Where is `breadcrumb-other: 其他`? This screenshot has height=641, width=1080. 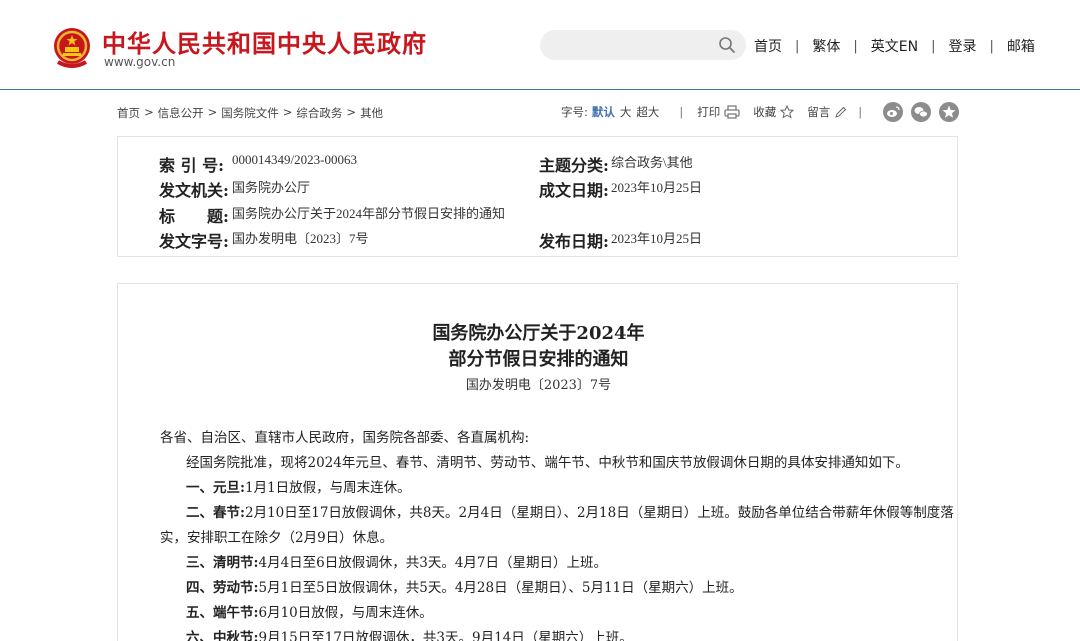
breadcrumb-other: 其他 is located at coordinates (371, 113).